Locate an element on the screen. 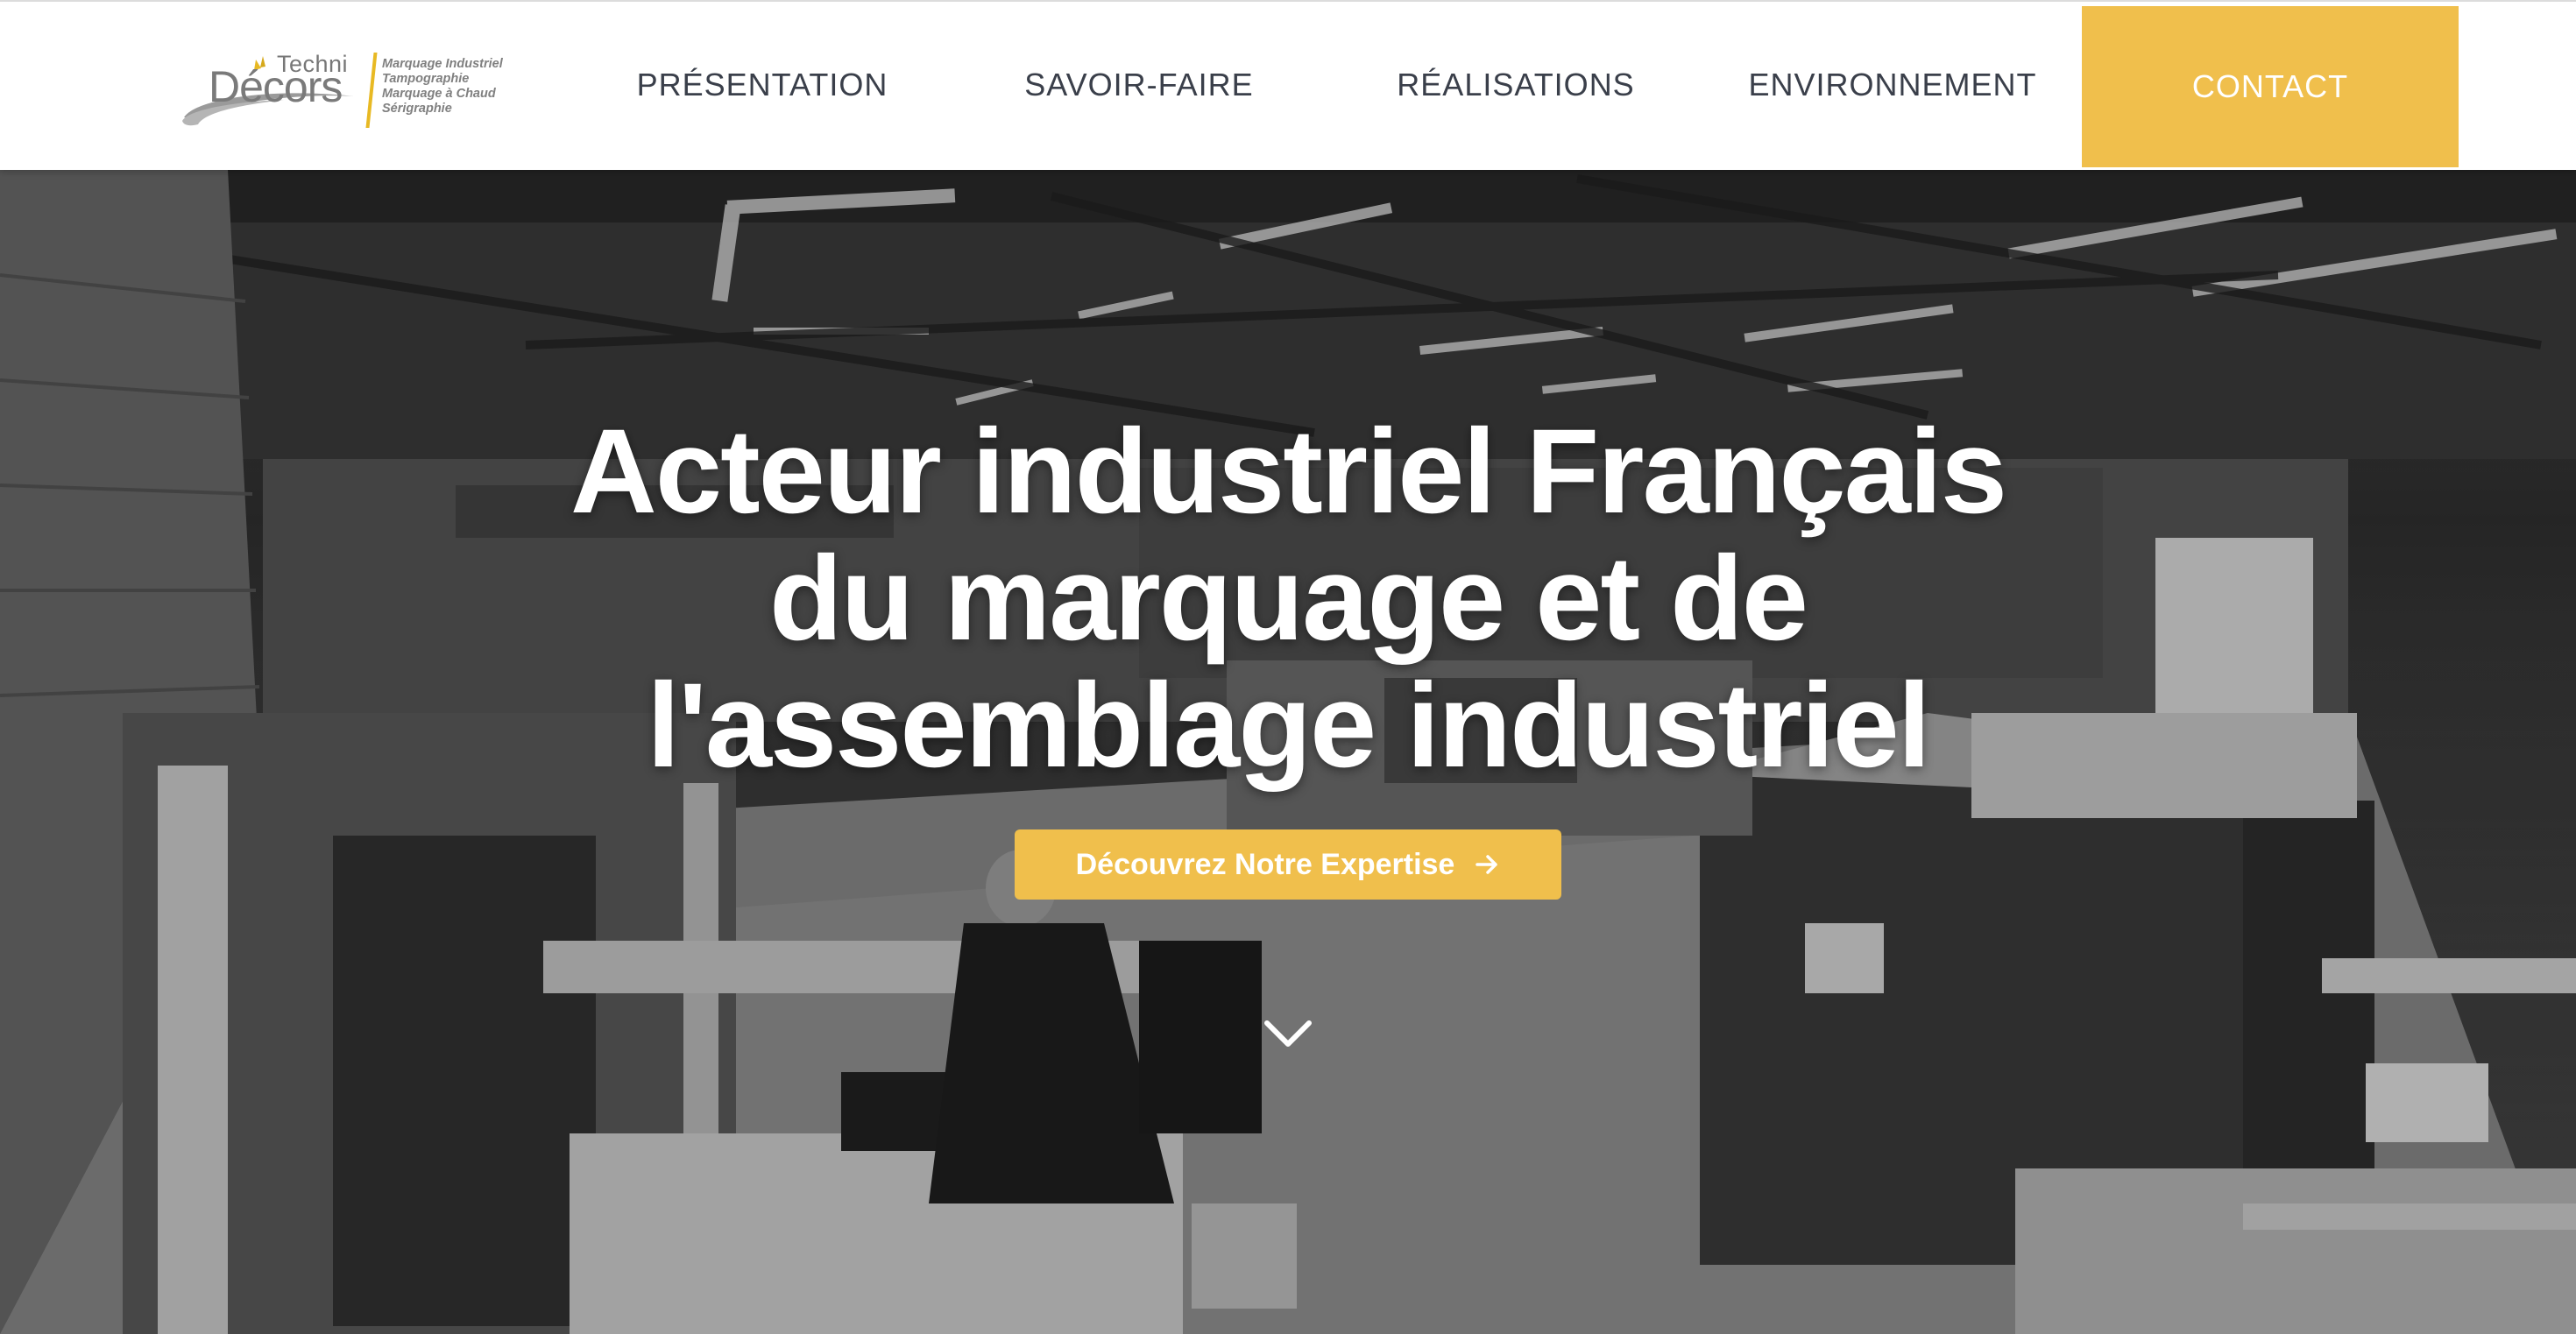 Image resolution: width=2576 pixels, height=1334 pixels. nav-item-realisations: RÉALISATIONS is located at coordinates (1515, 87).